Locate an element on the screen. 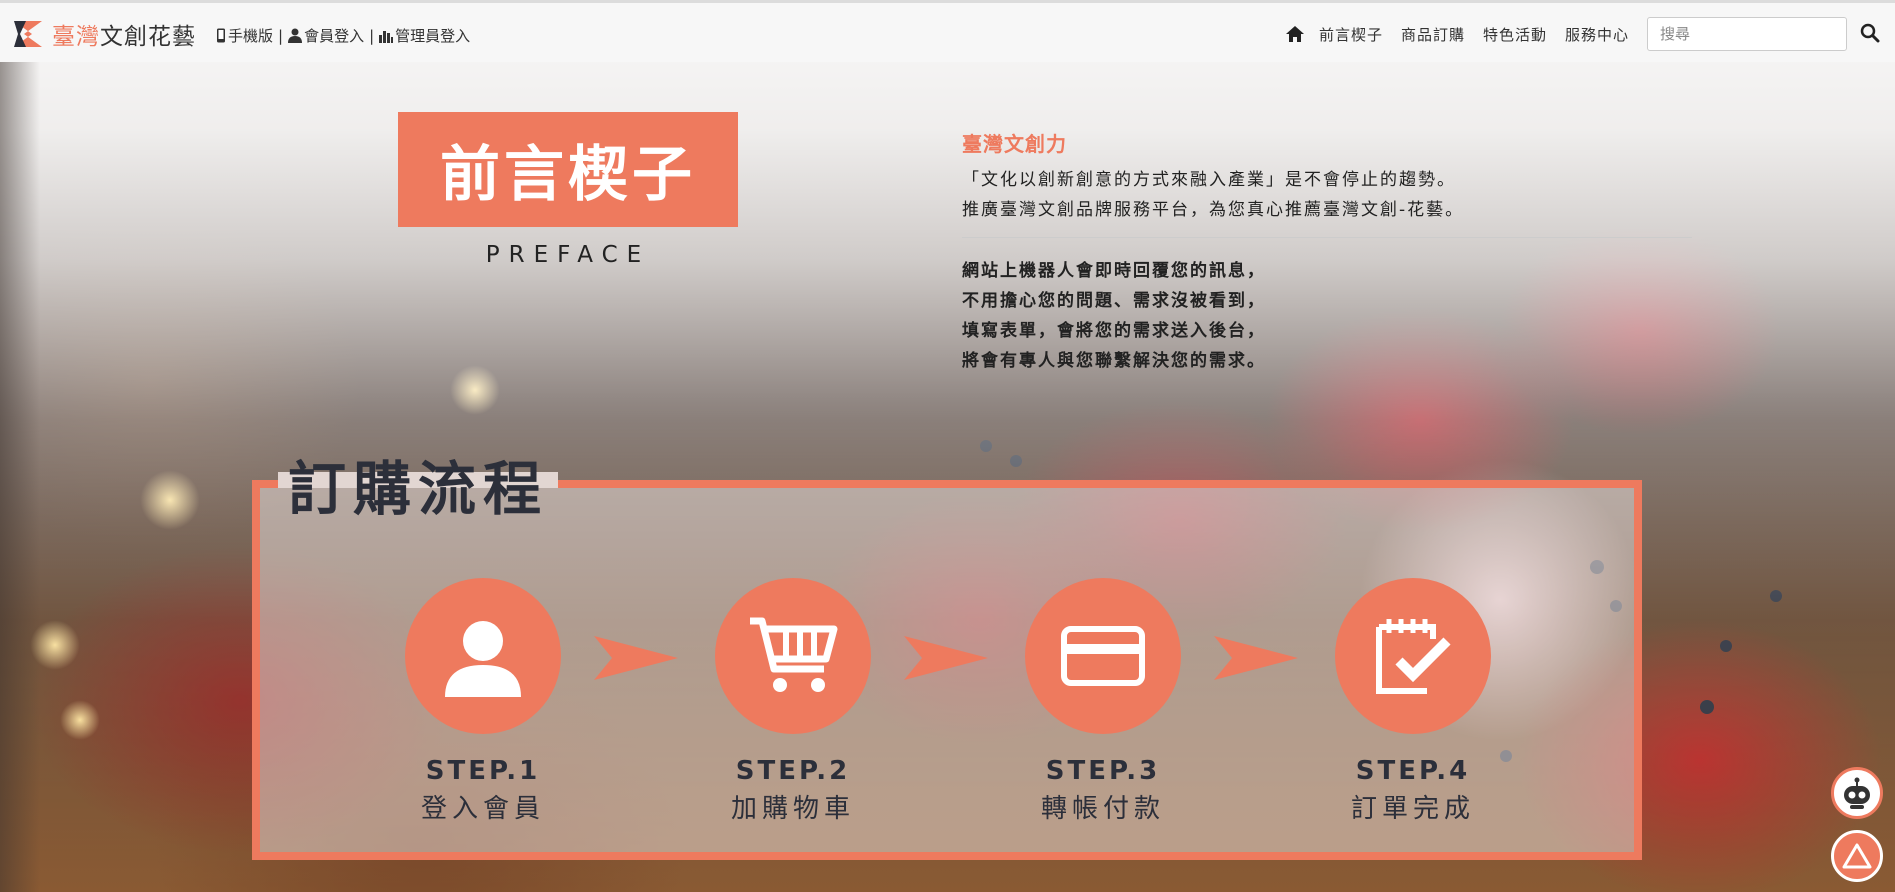 The width and height of the screenshot is (1895, 892). admin-login-label: 管理員登入 is located at coordinates (433, 36).